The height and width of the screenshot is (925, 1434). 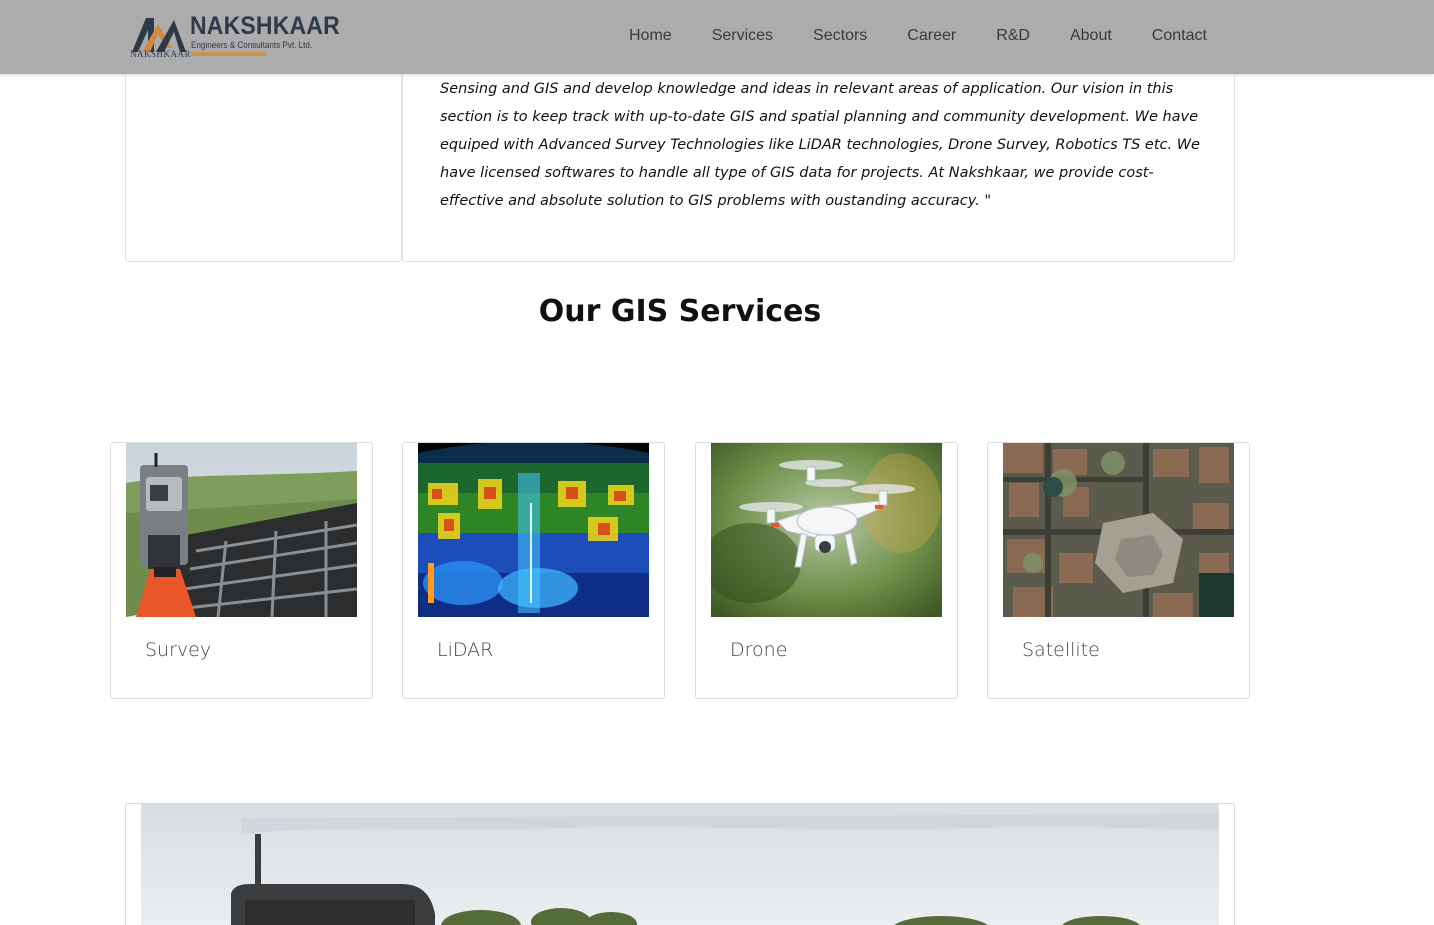 I want to click on service-card-survey: Survey, so click(x=241, y=570).